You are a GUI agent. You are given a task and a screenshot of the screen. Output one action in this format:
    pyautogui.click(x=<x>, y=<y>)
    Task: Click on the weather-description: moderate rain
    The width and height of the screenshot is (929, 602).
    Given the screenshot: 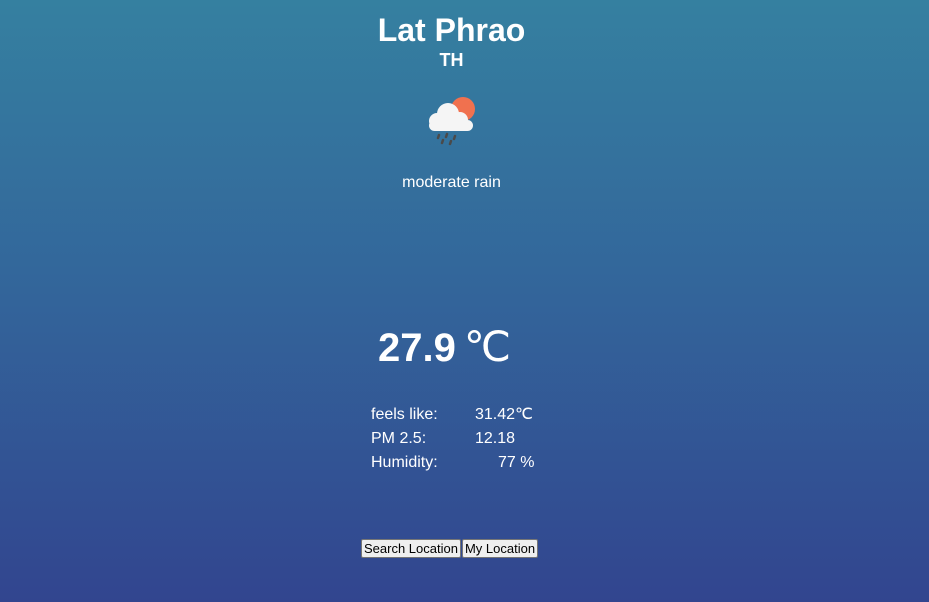 What is the action you would take?
    pyautogui.click(x=451, y=182)
    